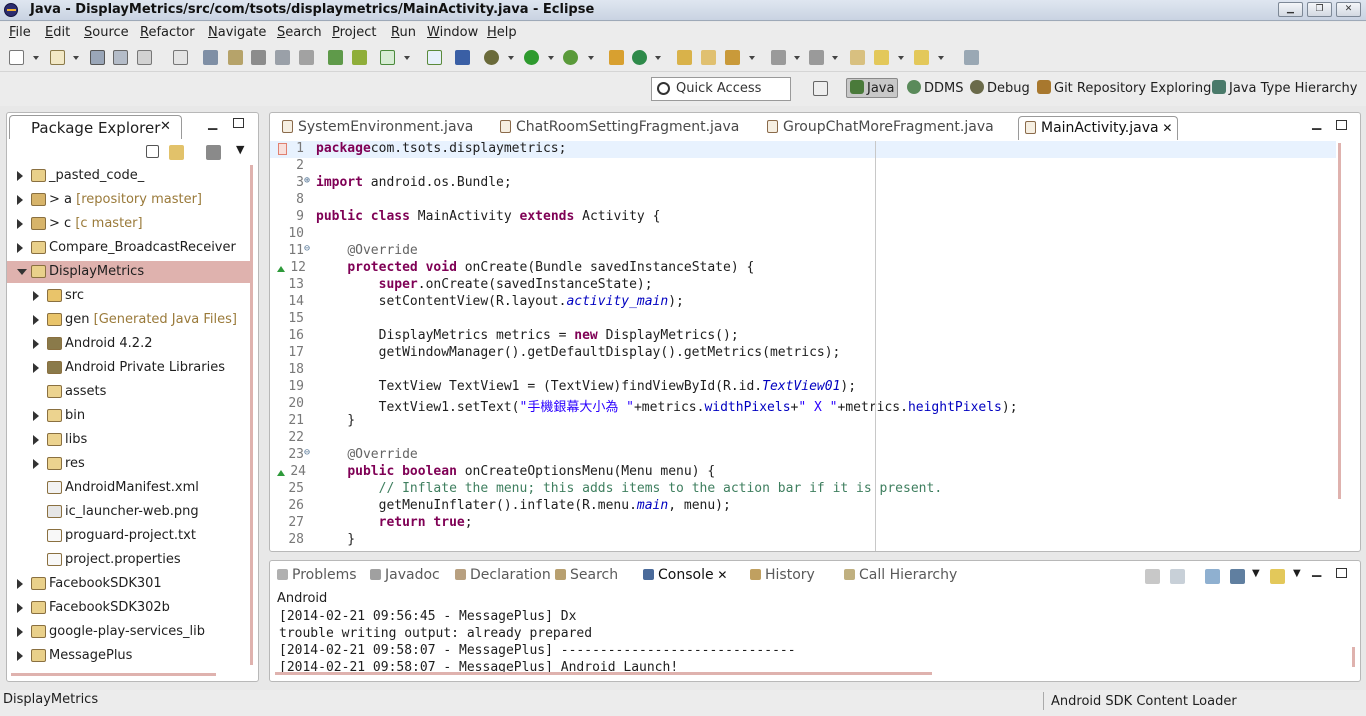 This screenshot has width=1366, height=716. Describe the element at coordinates (113, 674) in the screenshot. I see `tree-horizontal-scrollbar` at that location.